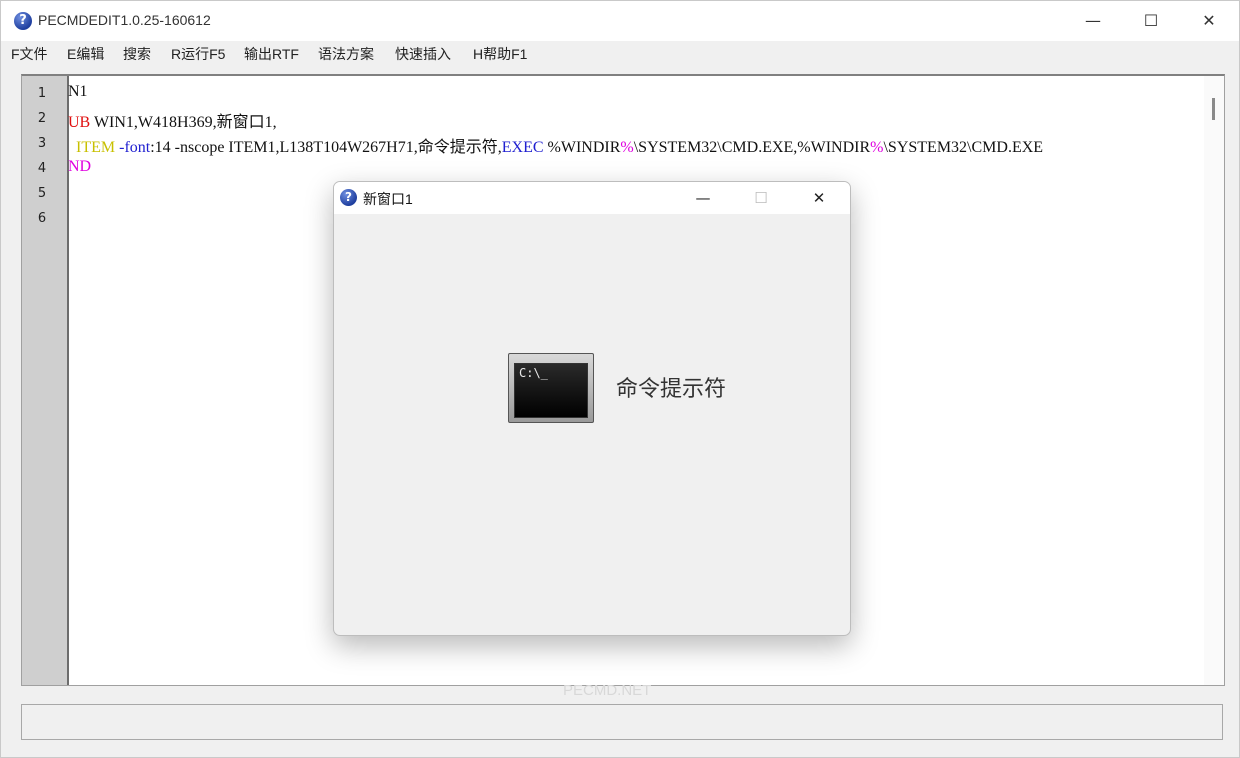 Image resolution: width=1240 pixels, height=758 pixels. I want to click on code-token: %WINDIR, so click(582, 147).